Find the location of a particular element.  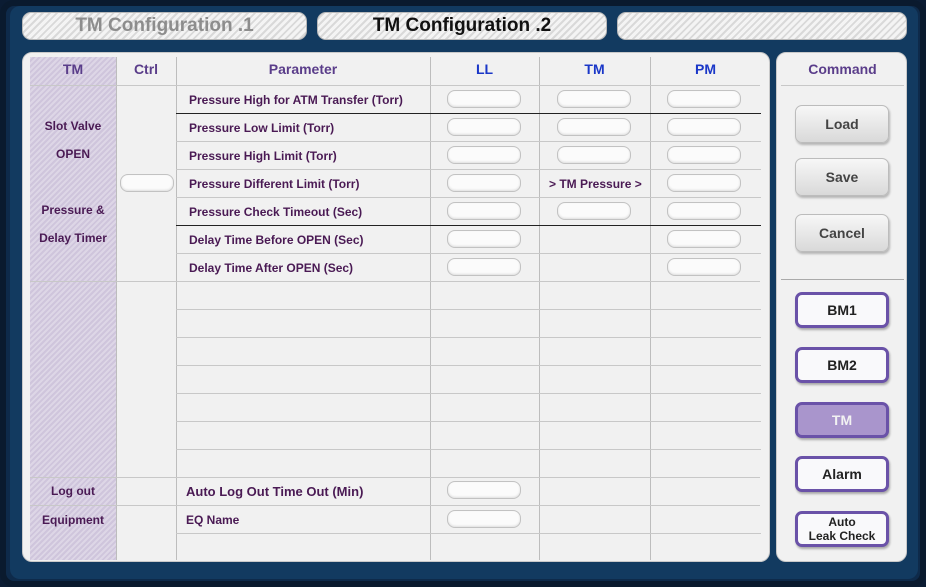

eq-name-input is located at coordinates (484, 519).